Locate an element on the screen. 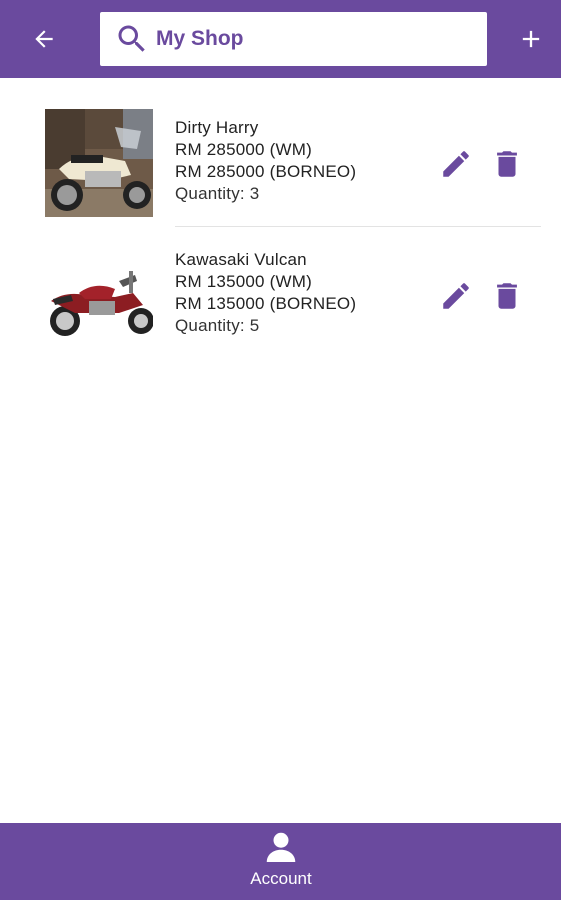 This screenshot has width=561, height=900. back-button is located at coordinates (44, 39).